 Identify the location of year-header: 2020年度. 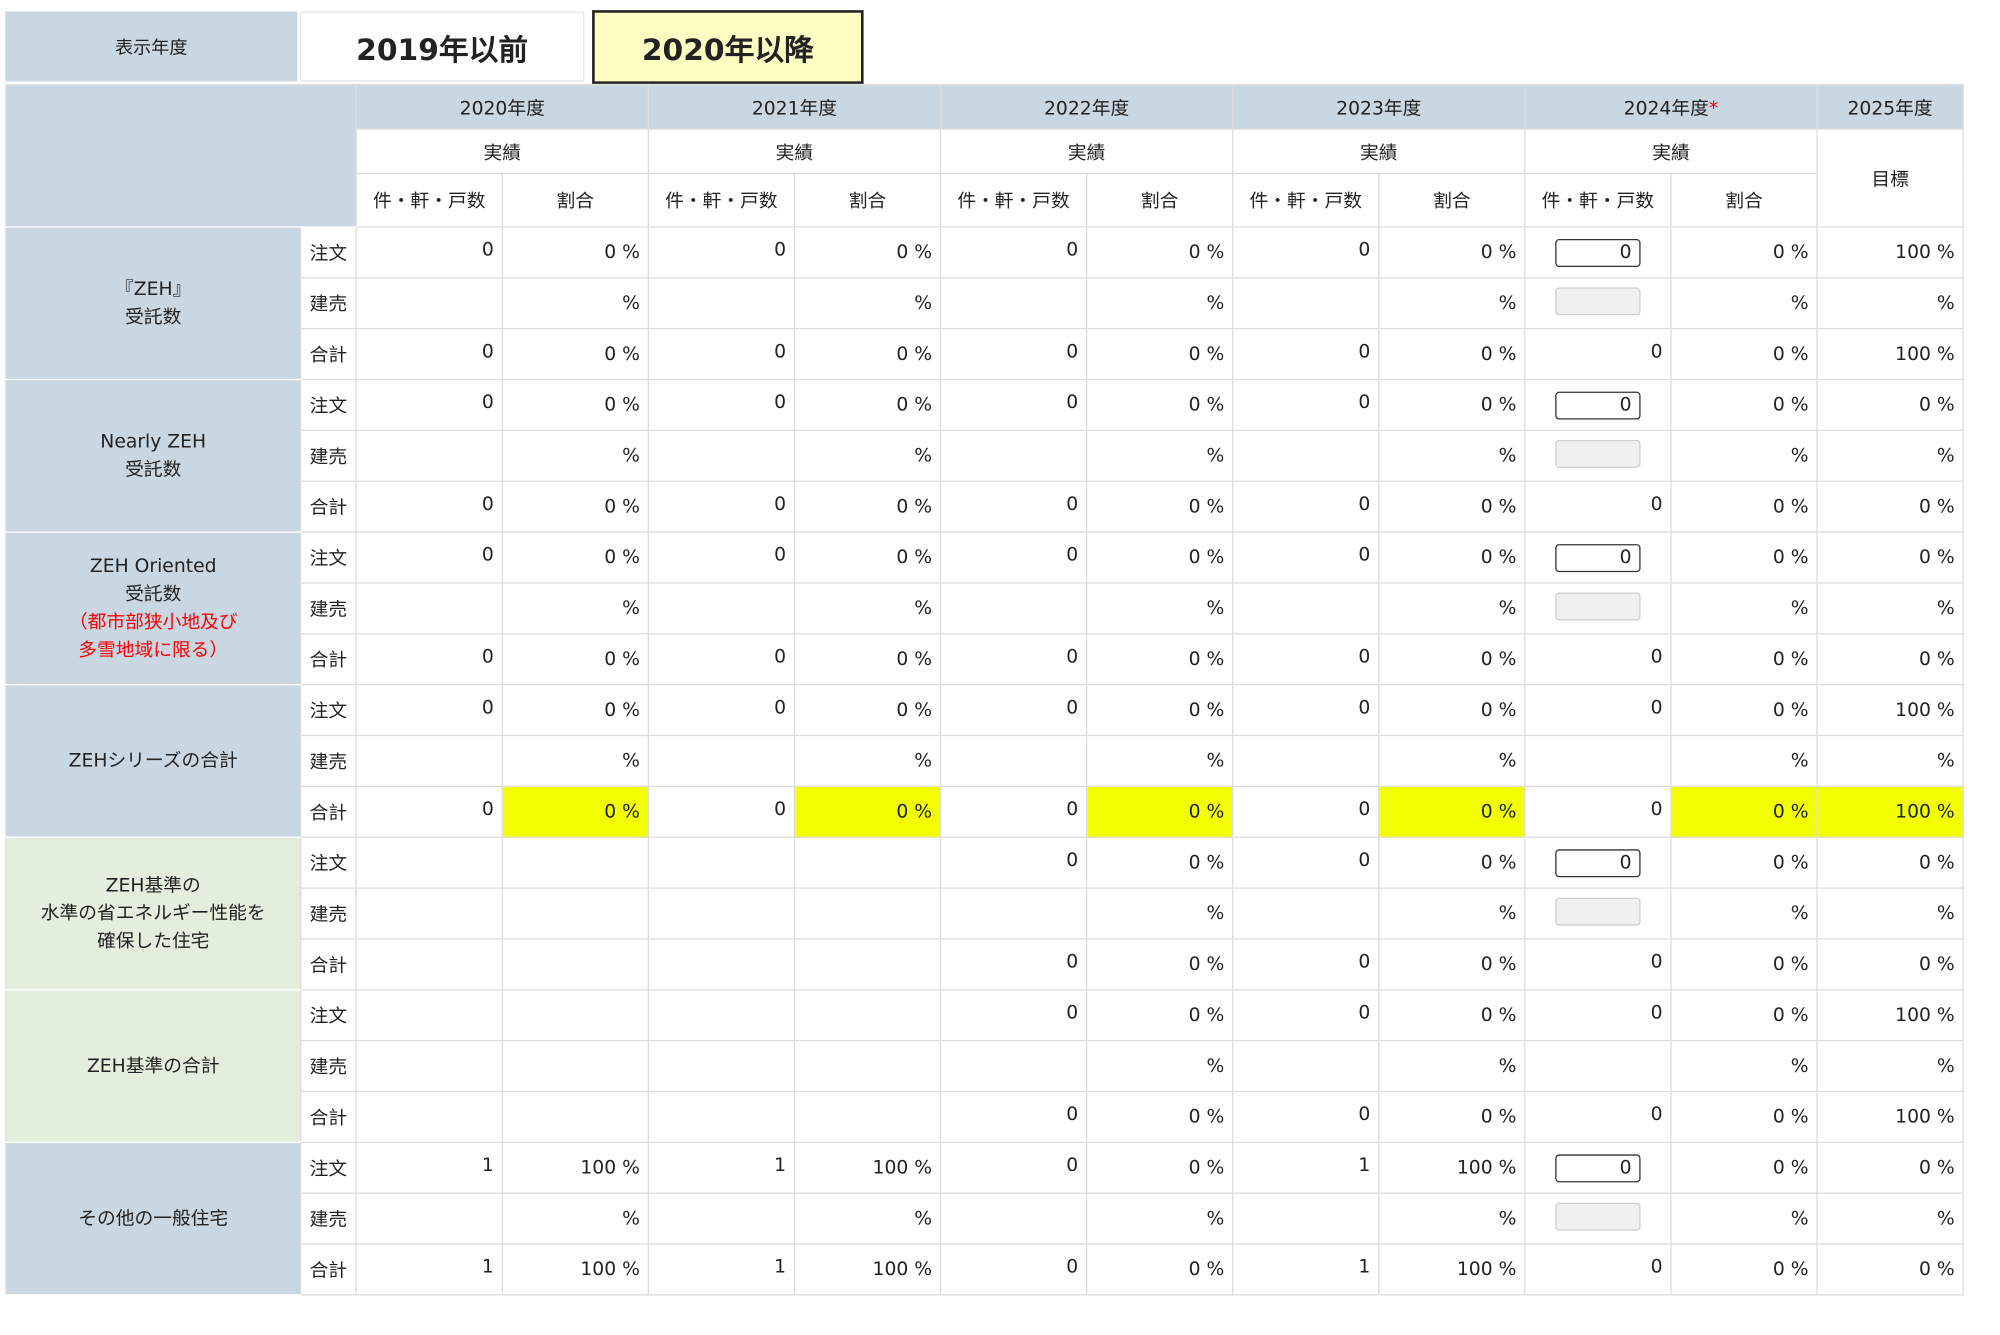
(502, 106).